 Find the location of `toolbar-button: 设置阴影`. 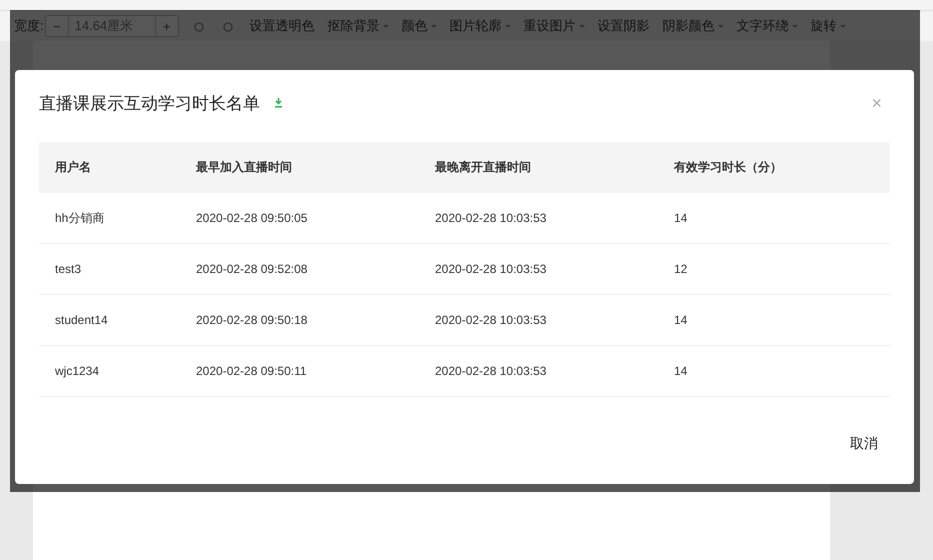

toolbar-button: 设置阴影 is located at coordinates (624, 26).